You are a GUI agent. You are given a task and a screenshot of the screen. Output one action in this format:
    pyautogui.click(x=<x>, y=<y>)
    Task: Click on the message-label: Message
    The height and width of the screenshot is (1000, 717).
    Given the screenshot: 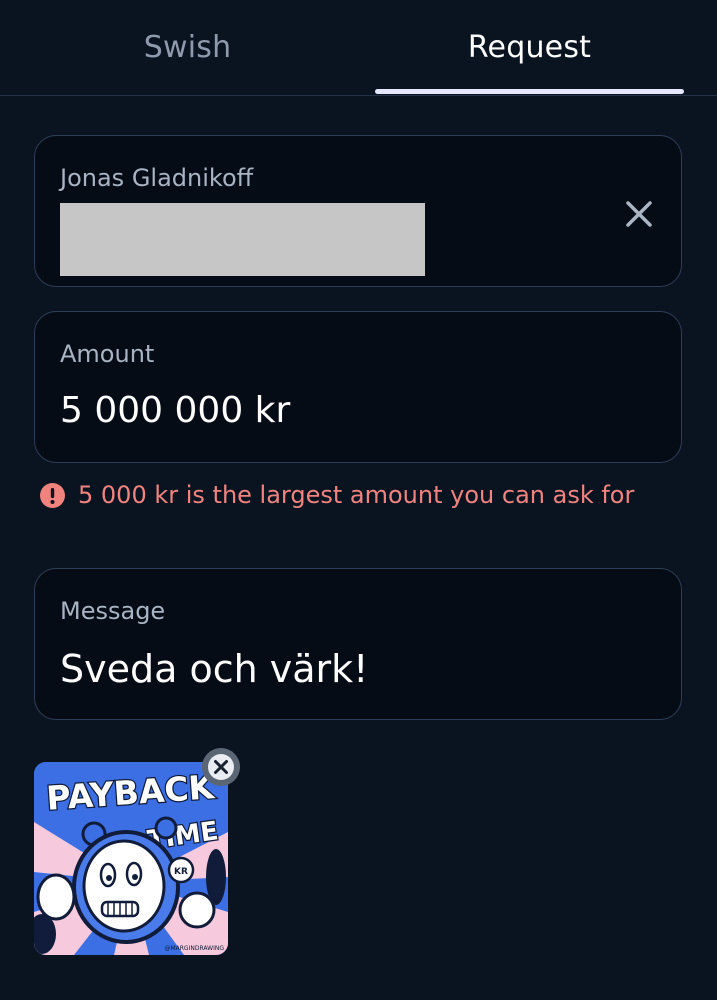 What is the action you would take?
    pyautogui.click(x=113, y=611)
    